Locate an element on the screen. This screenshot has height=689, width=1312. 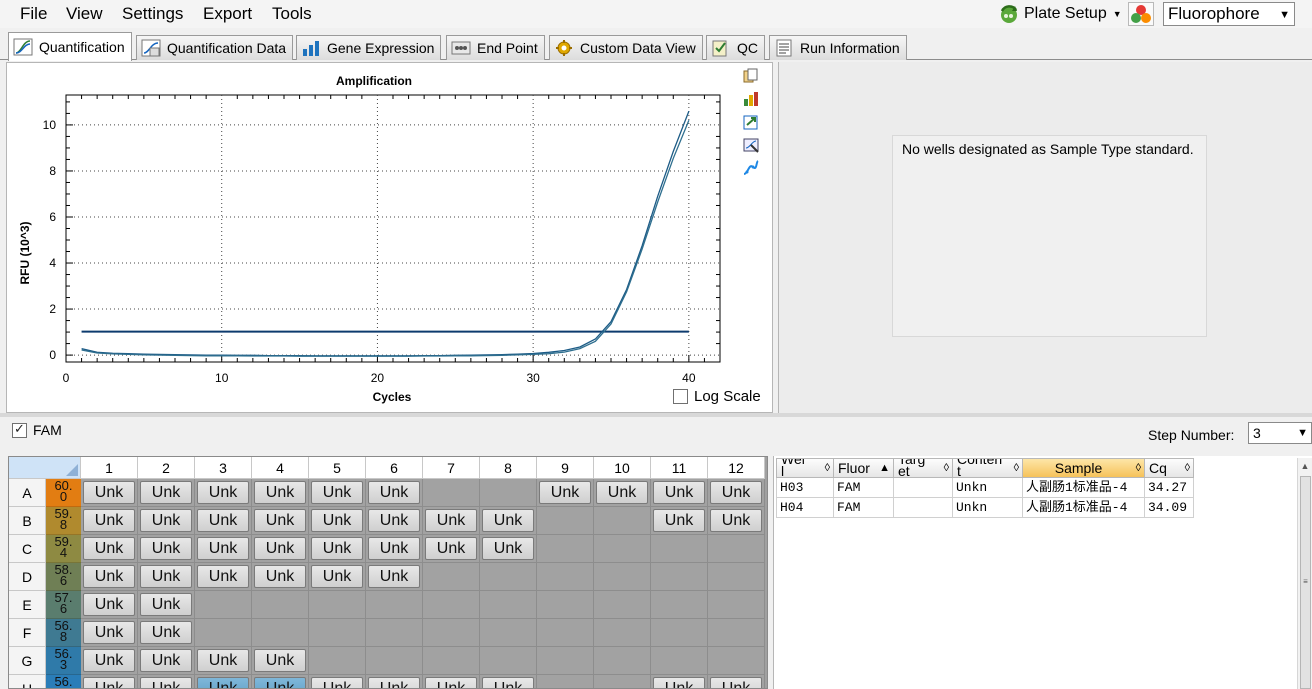
tab-qc: QC is located at coordinates (735, 47).